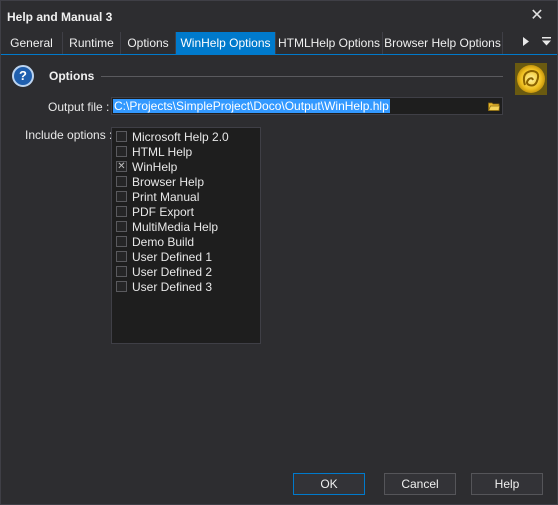 This screenshot has width=558, height=505. Describe the element at coordinates (226, 43) in the screenshot. I see `tab-winhelp-options: WinHelp Options` at that location.